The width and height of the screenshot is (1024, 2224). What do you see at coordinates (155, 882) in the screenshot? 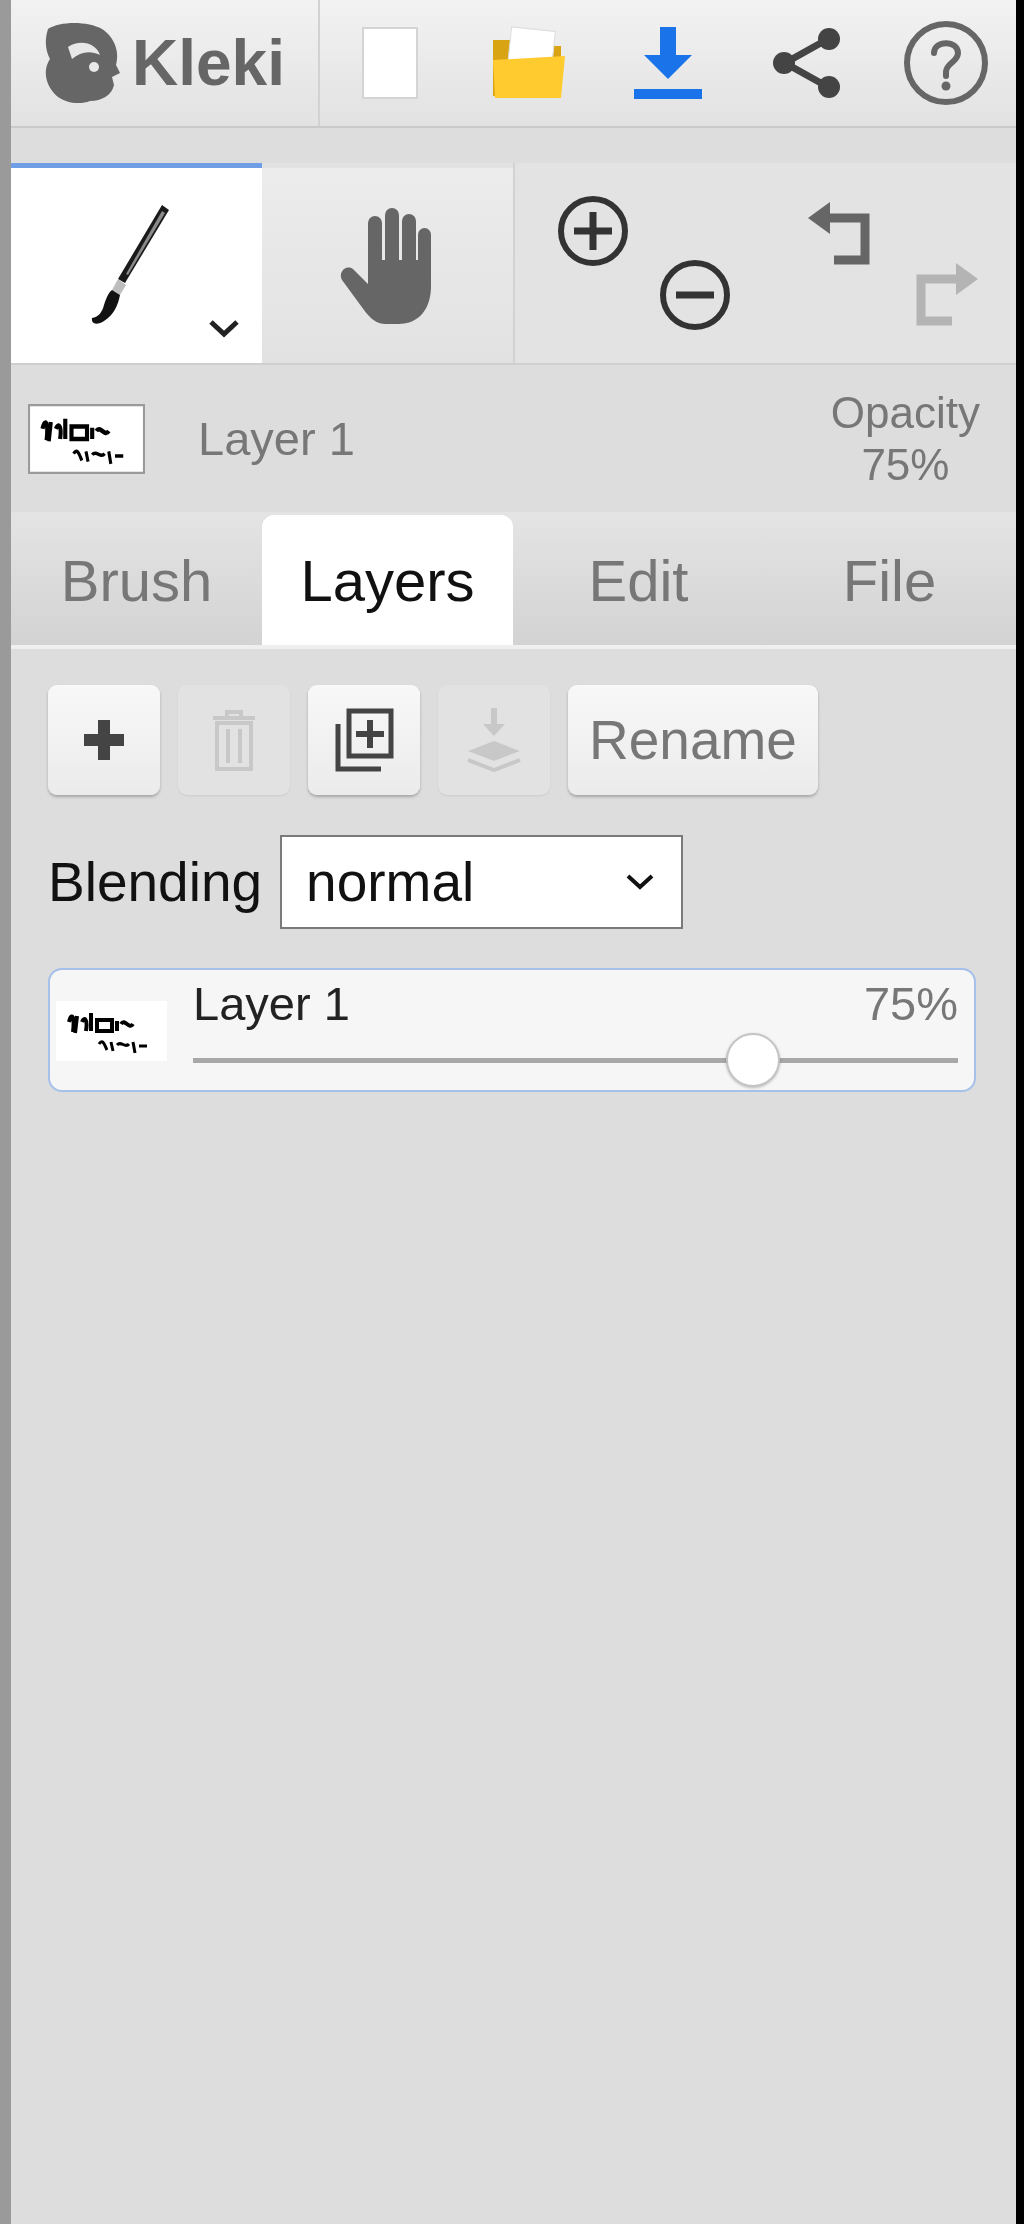
I see `blending-label: Blending` at bounding box center [155, 882].